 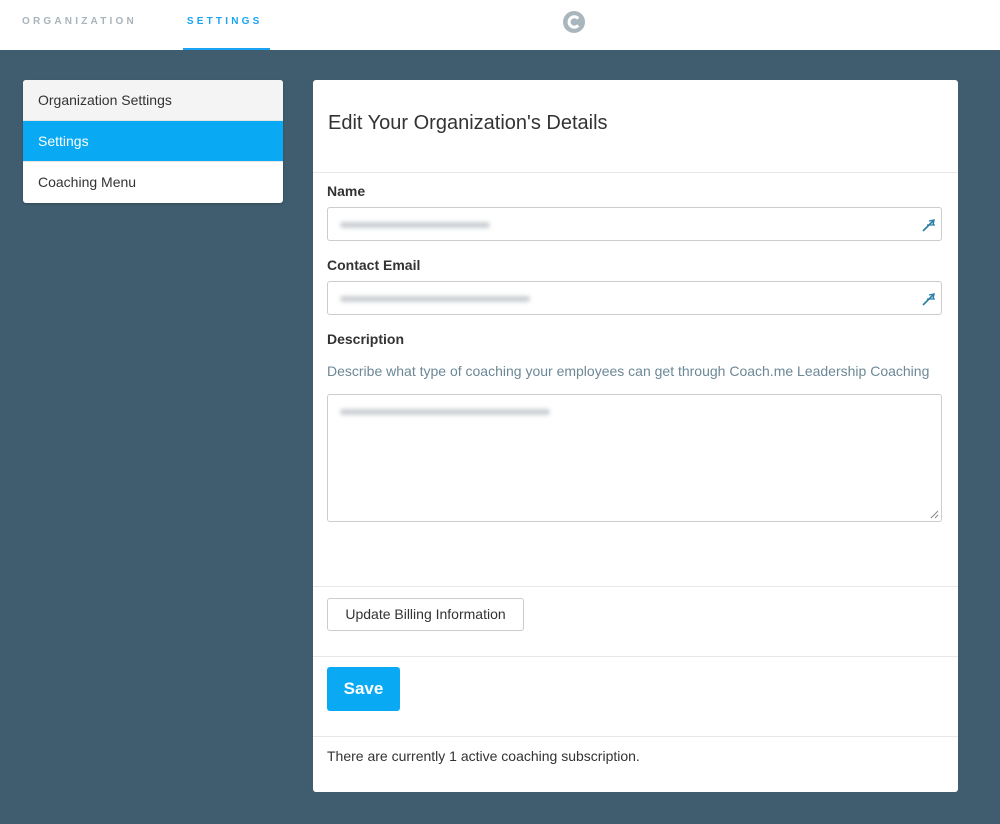 What do you see at coordinates (634, 458) in the screenshot?
I see `description-textarea` at bounding box center [634, 458].